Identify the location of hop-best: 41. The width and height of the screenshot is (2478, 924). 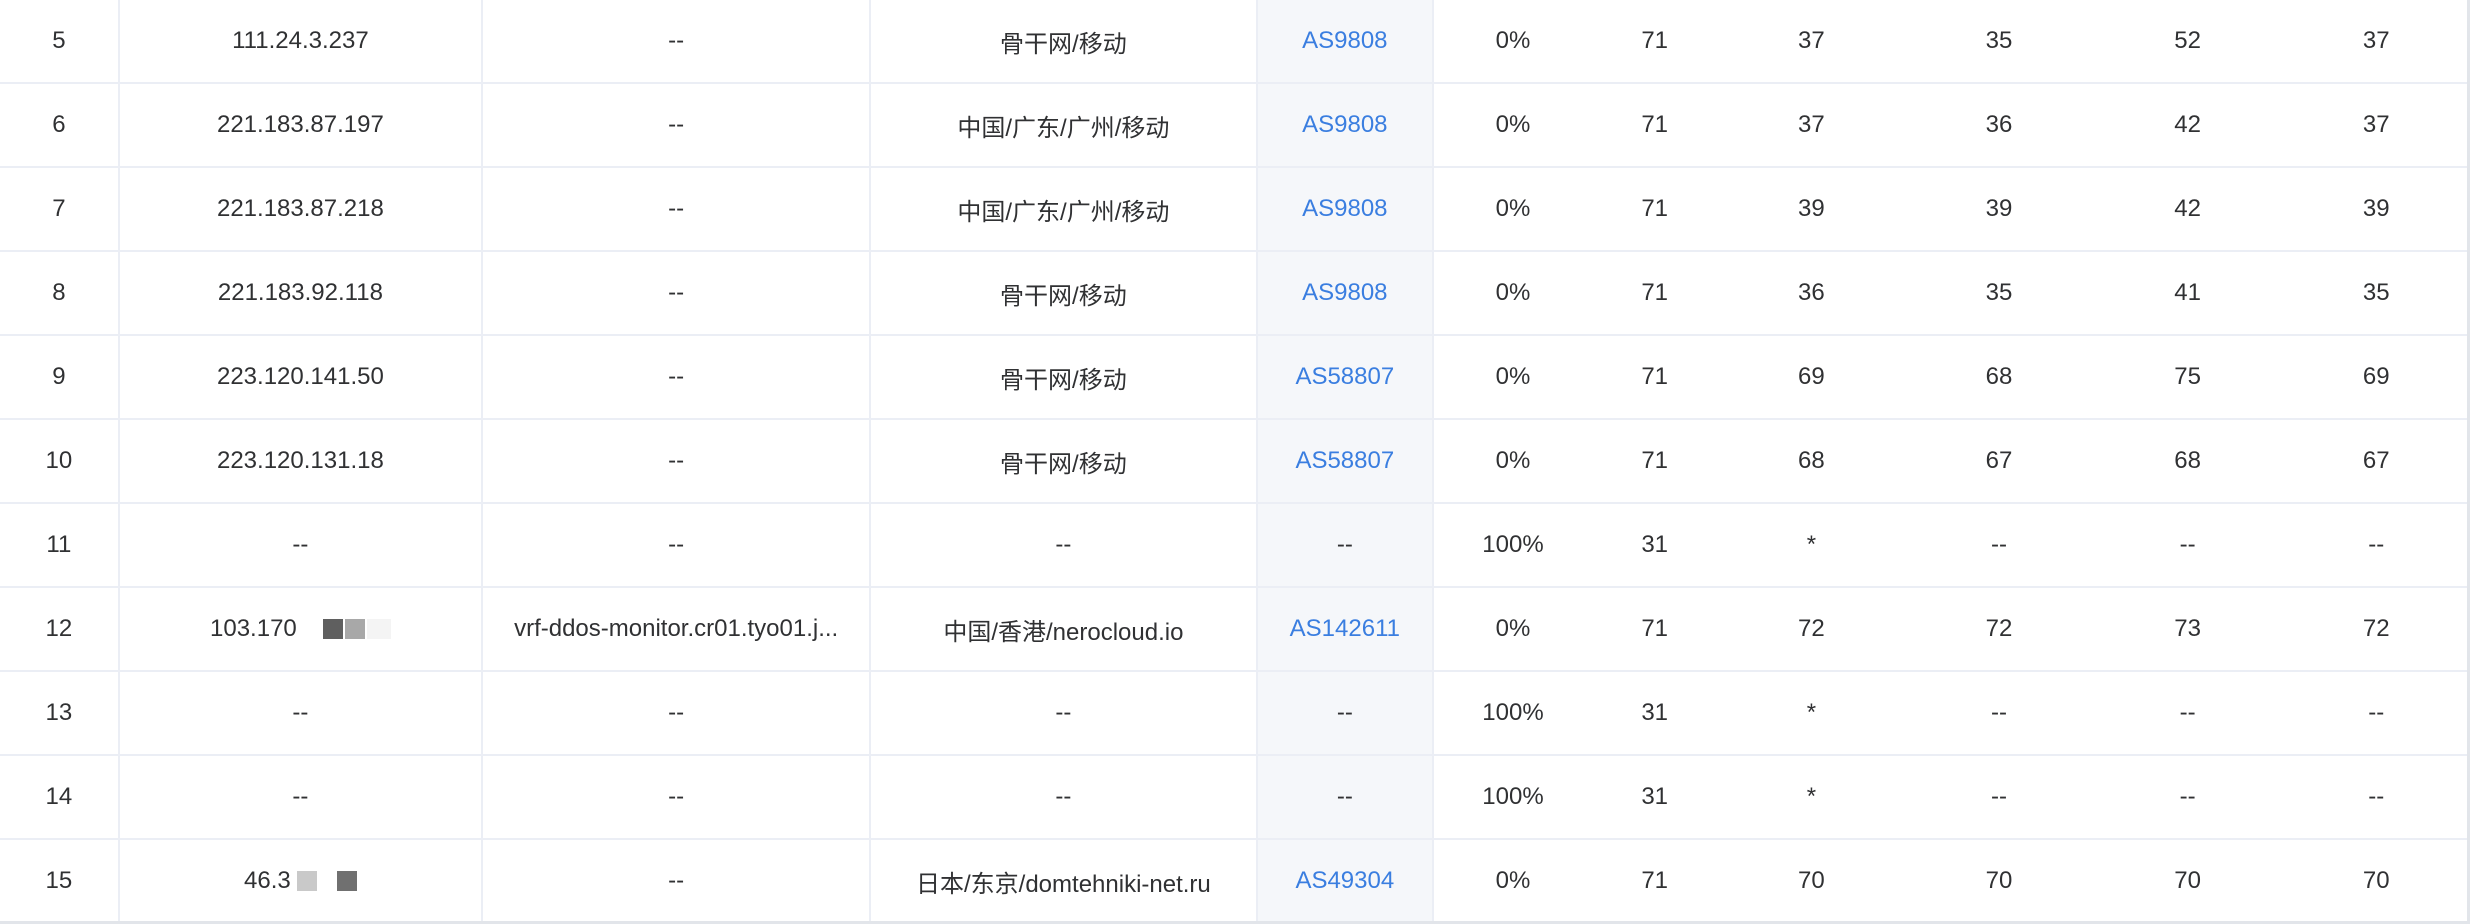
(2187, 292).